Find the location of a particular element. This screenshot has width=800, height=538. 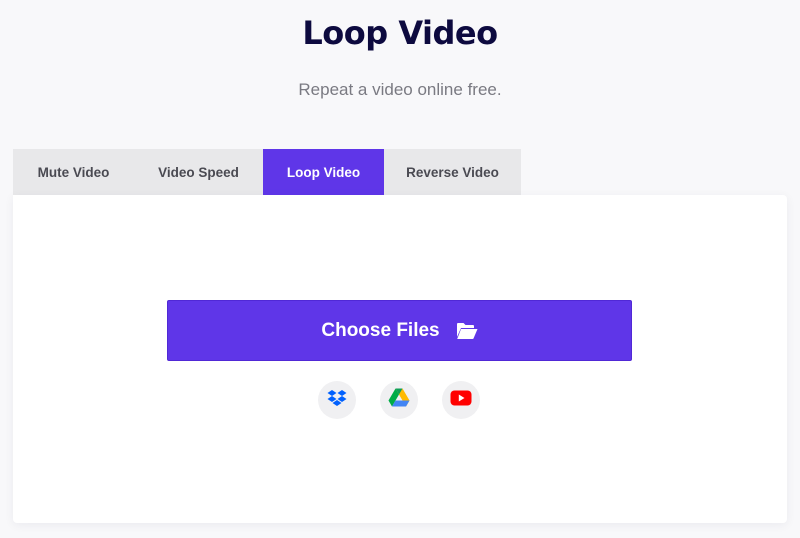

tab-reverse-video: Reverse Video is located at coordinates (452, 172).